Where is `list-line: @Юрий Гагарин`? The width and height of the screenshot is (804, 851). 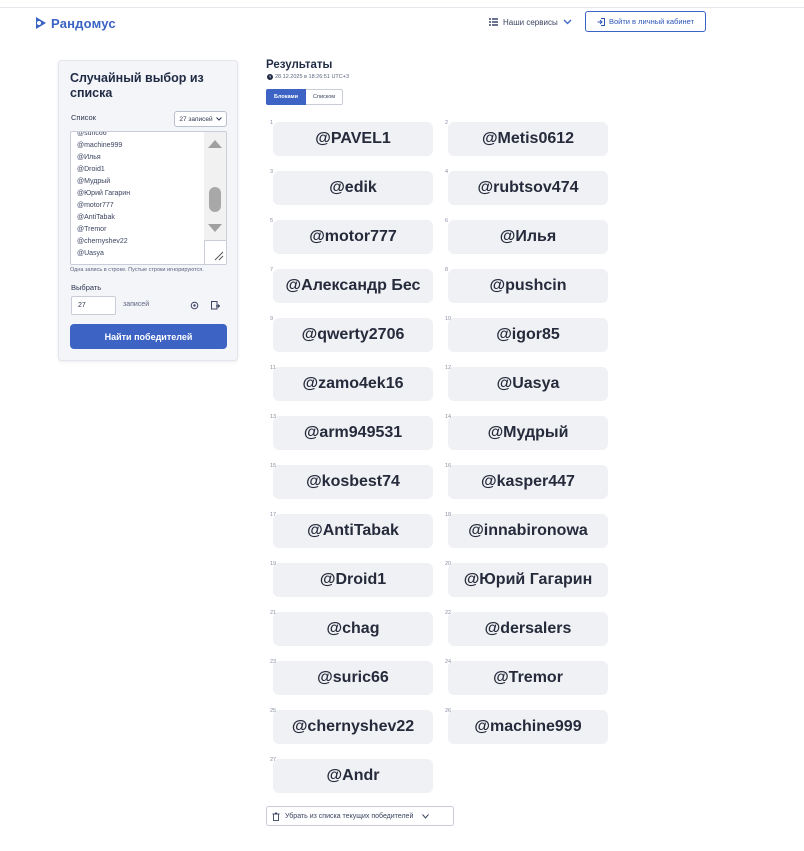 list-line: @Юрий Гагарин is located at coordinates (104, 193).